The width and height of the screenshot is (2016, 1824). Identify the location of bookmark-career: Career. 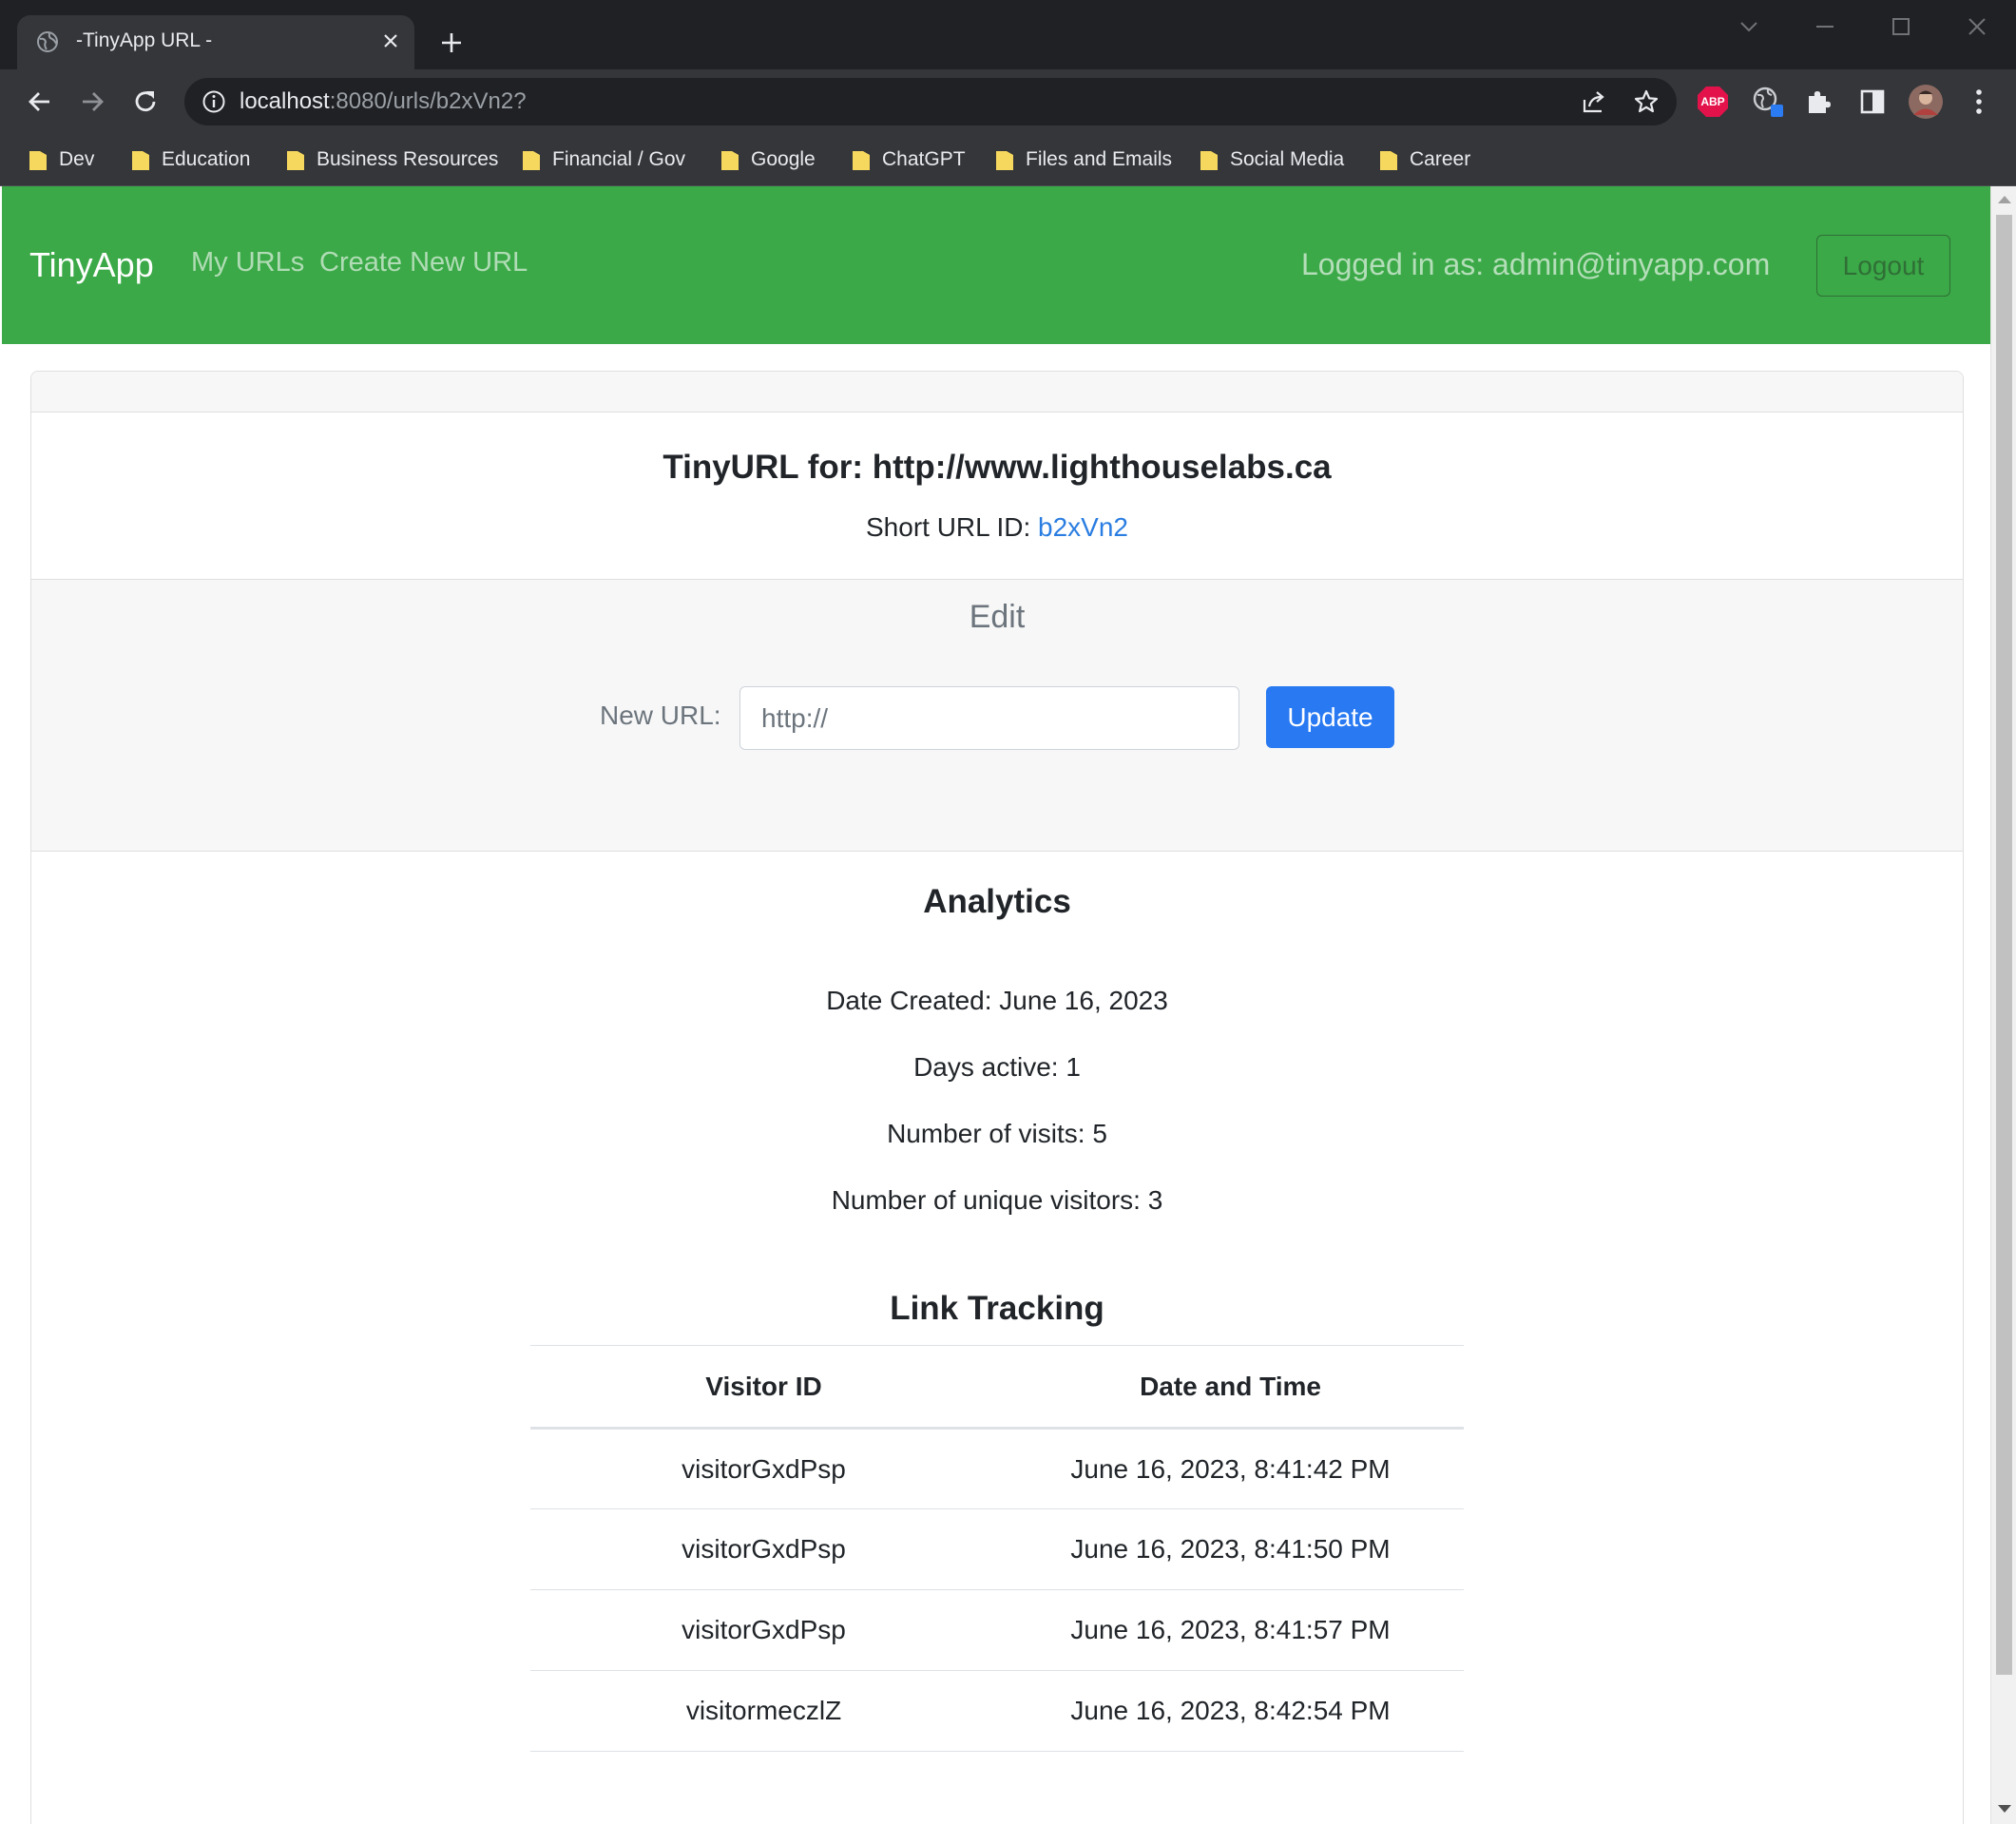
(1424, 160).